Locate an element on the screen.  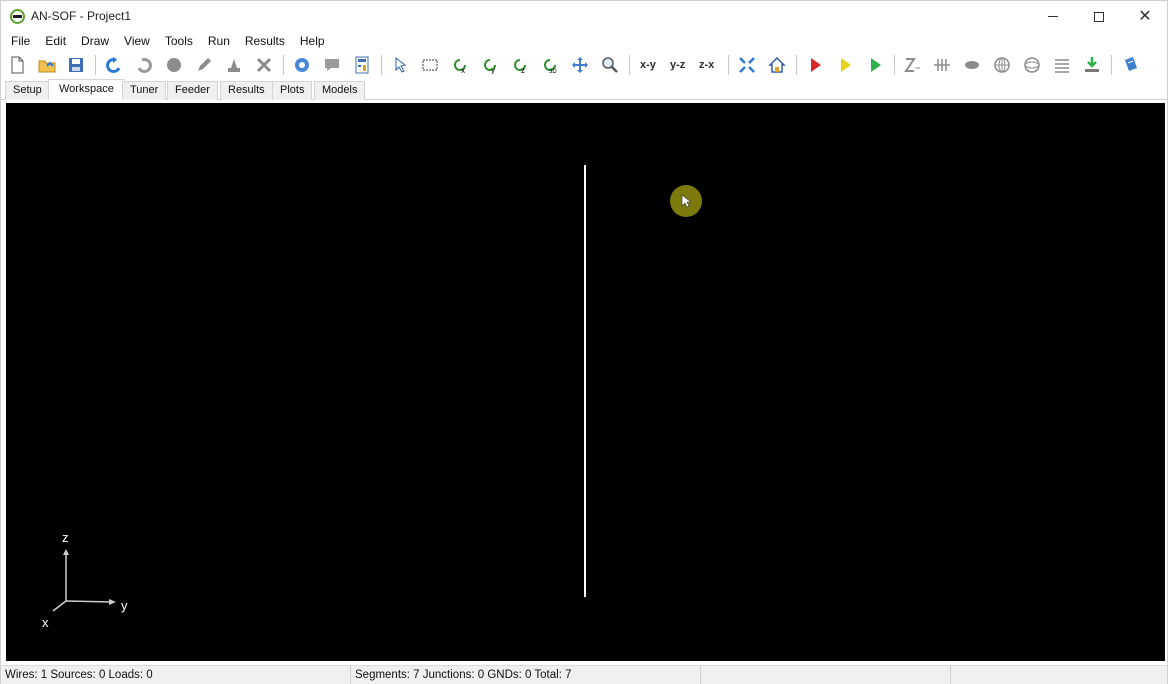
circle-button is located at coordinates (174, 65).